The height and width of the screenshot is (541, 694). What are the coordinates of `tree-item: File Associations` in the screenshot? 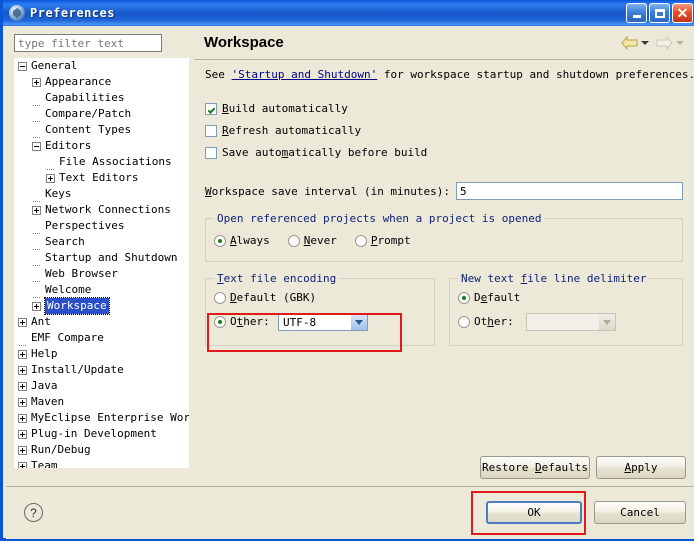 It's located at (101, 162).